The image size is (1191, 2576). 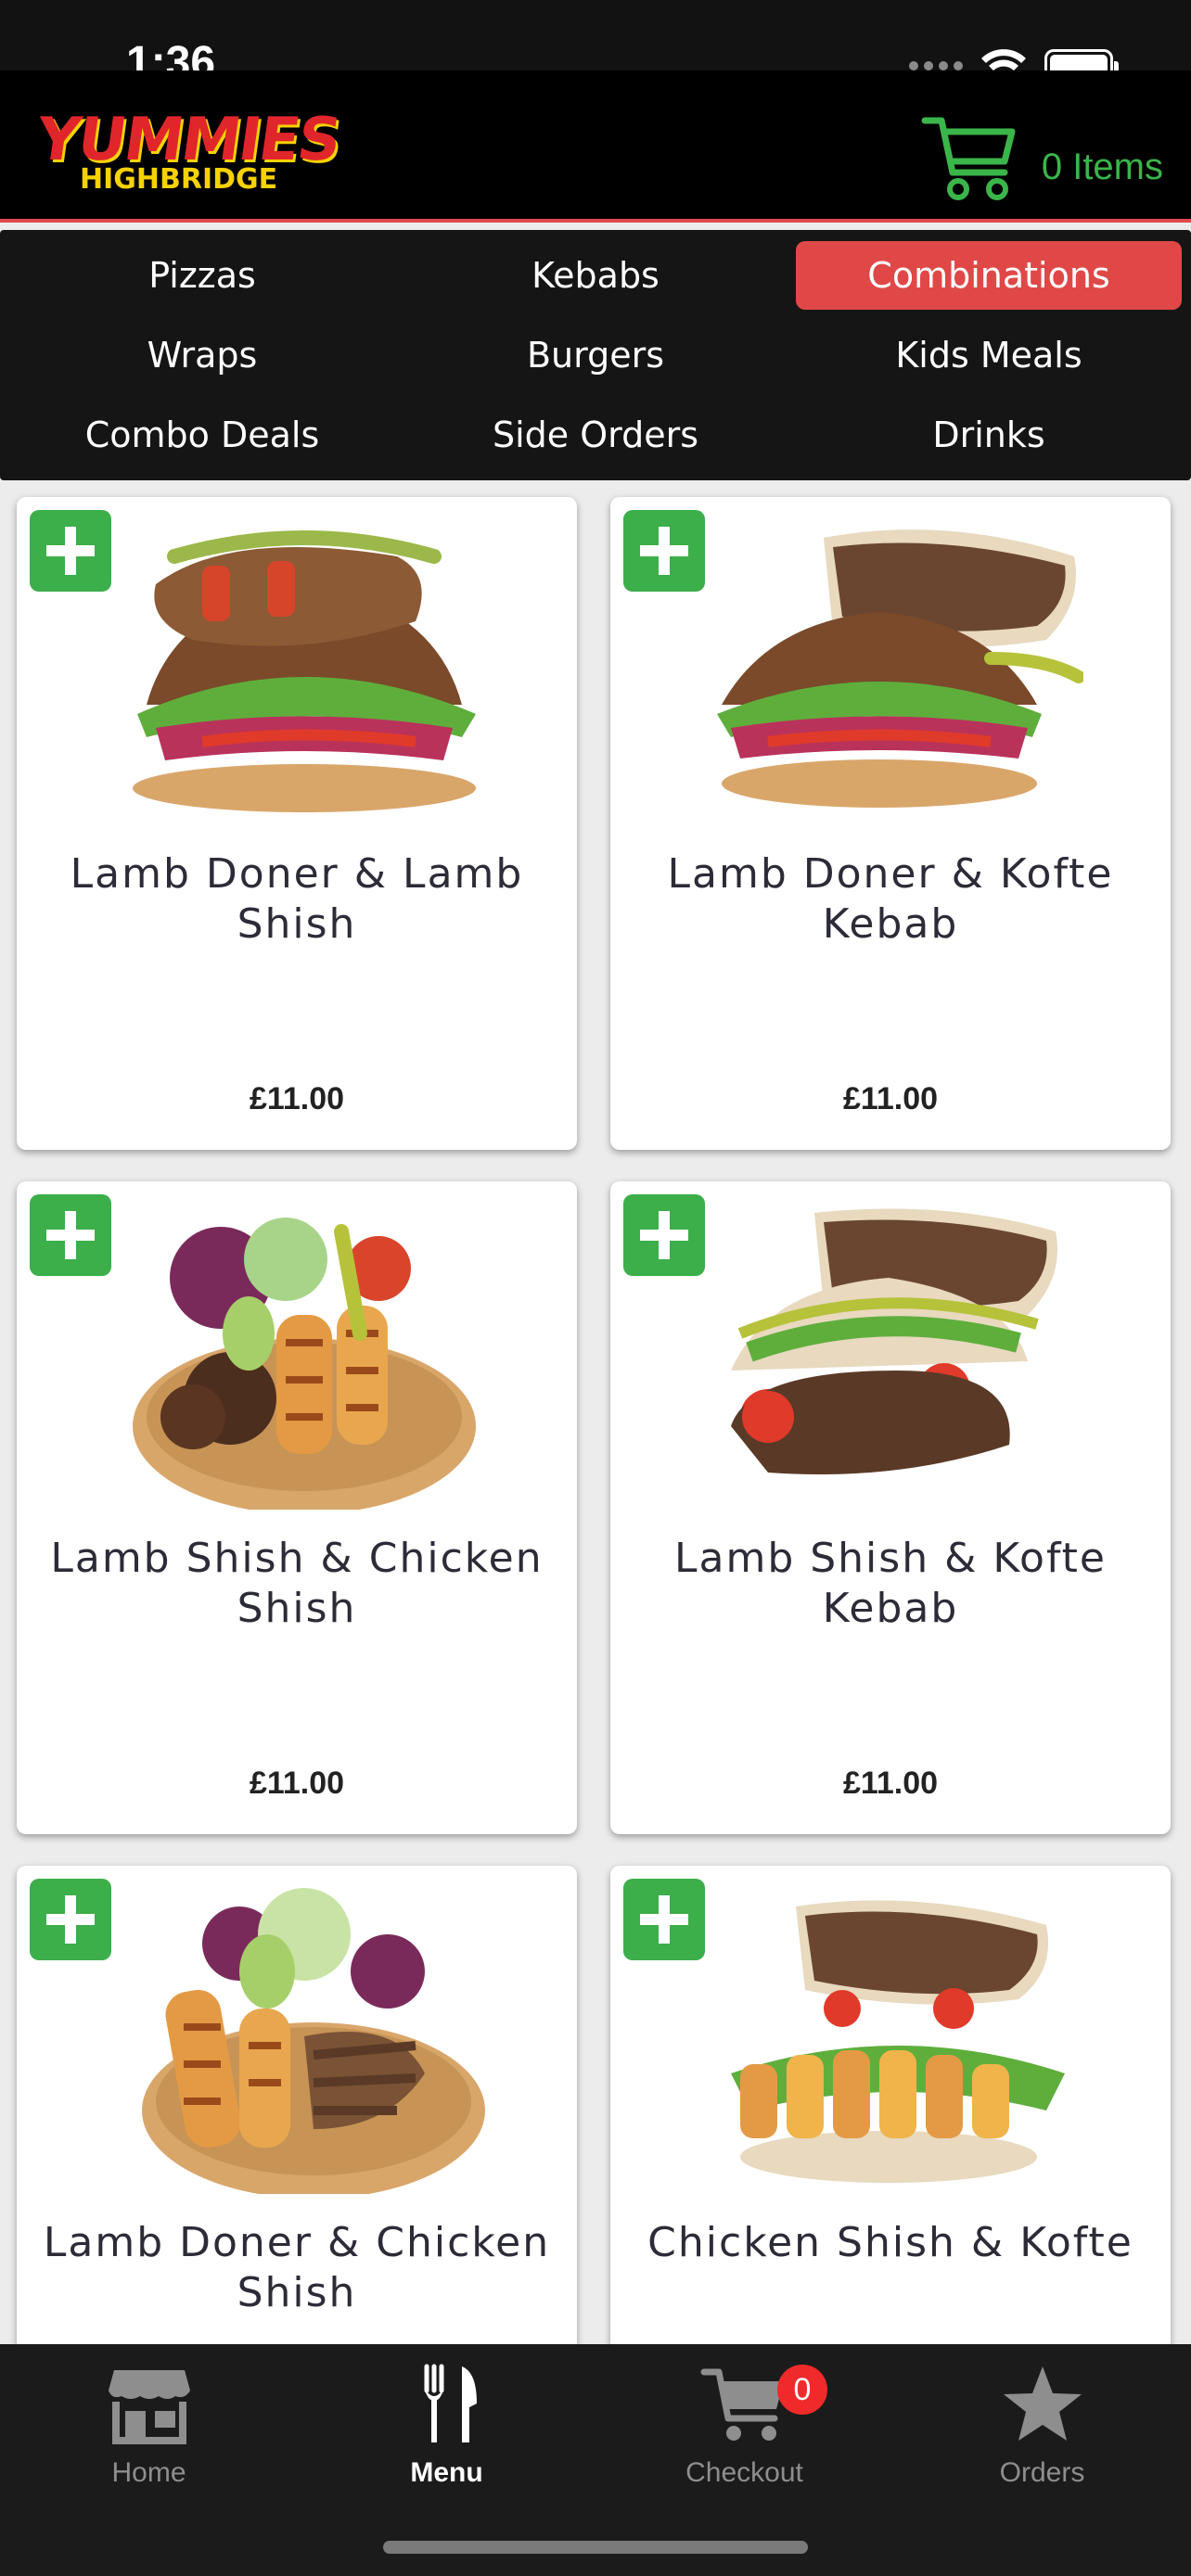 What do you see at coordinates (297, 823) in the screenshot?
I see `product-card: Lamb Doner & Lamb Shish £11.00` at bounding box center [297, 823].